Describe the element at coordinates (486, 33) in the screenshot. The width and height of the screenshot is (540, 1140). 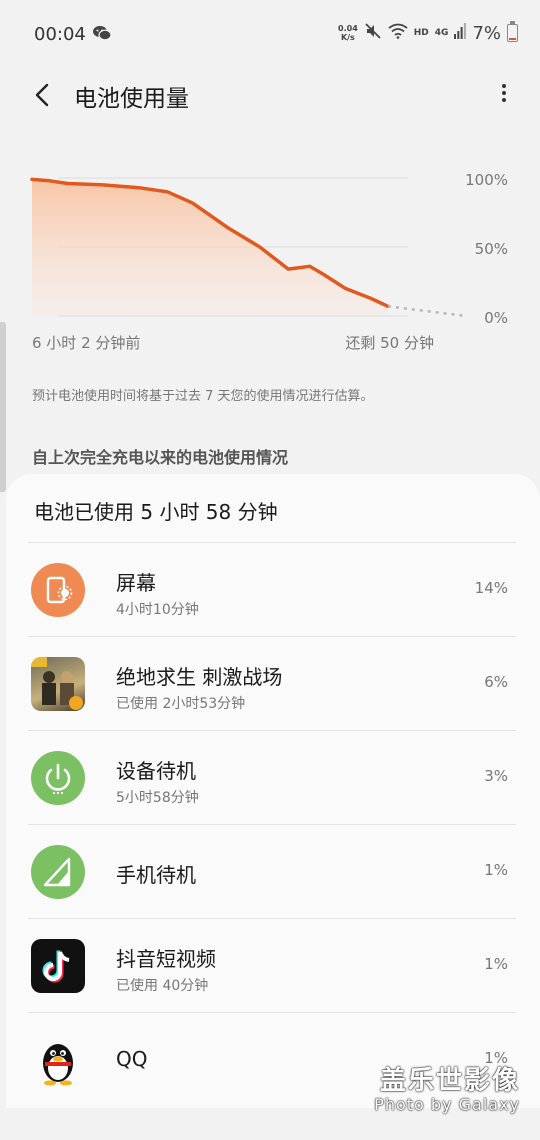
I see `battery-percent: 7%` at that location.